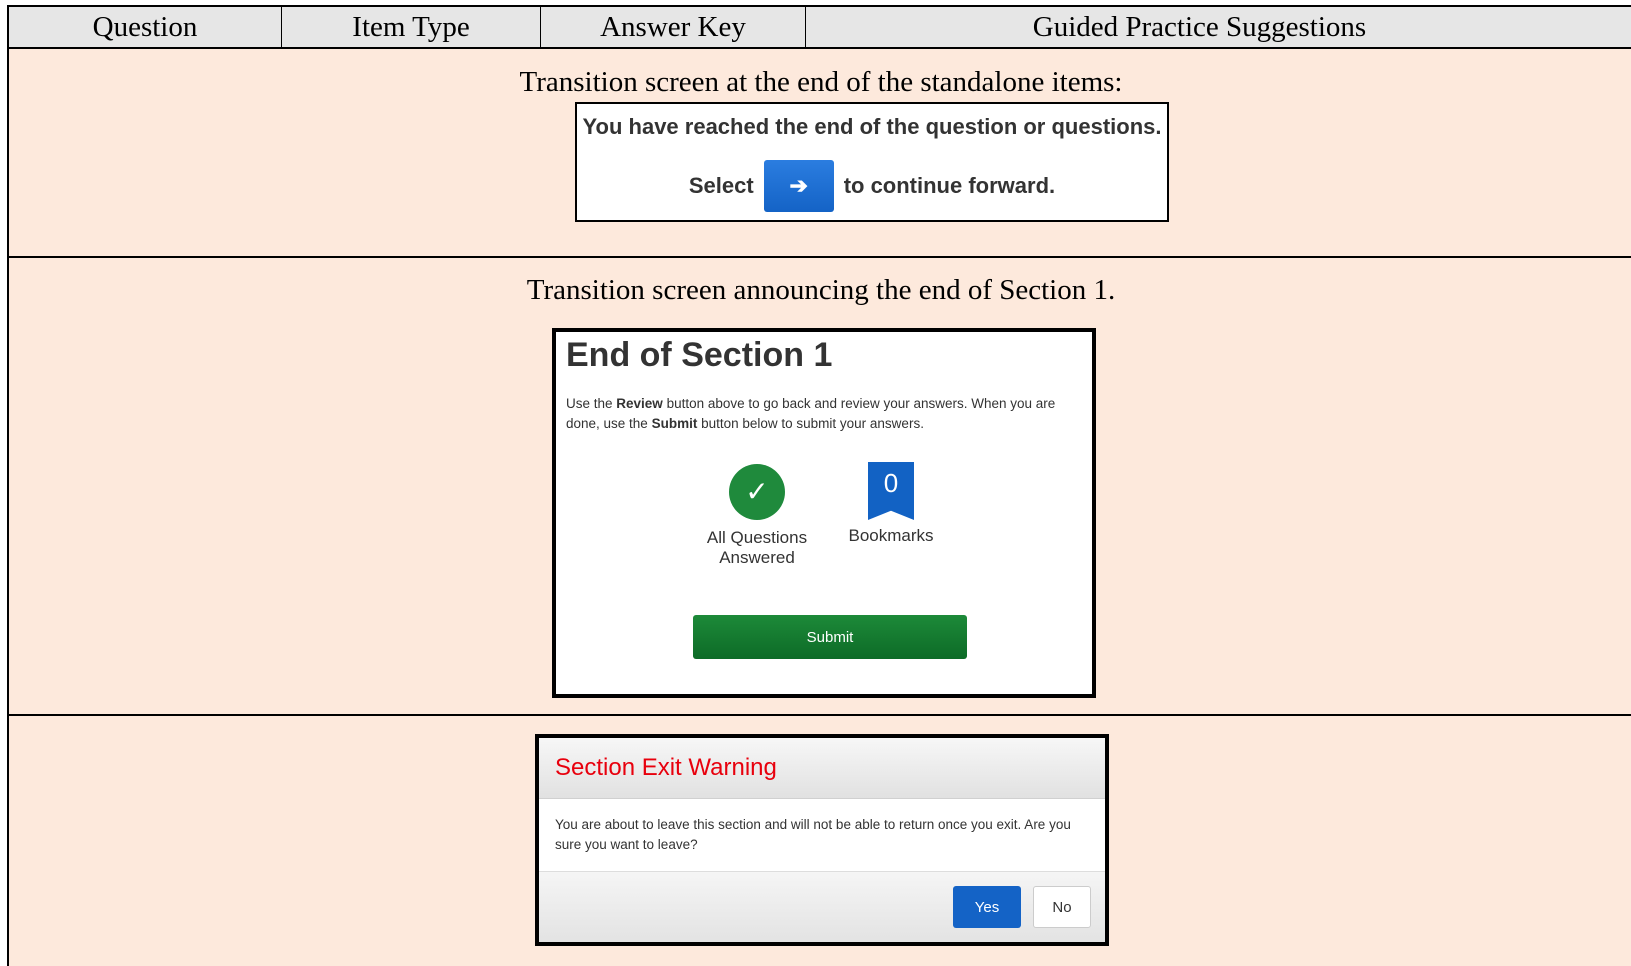 This screenshot has width=1631, height=966. Describe the element at coordinates (810, 423) in the screenshot. I see `desc-text: button below to submit your answers.` at that location.